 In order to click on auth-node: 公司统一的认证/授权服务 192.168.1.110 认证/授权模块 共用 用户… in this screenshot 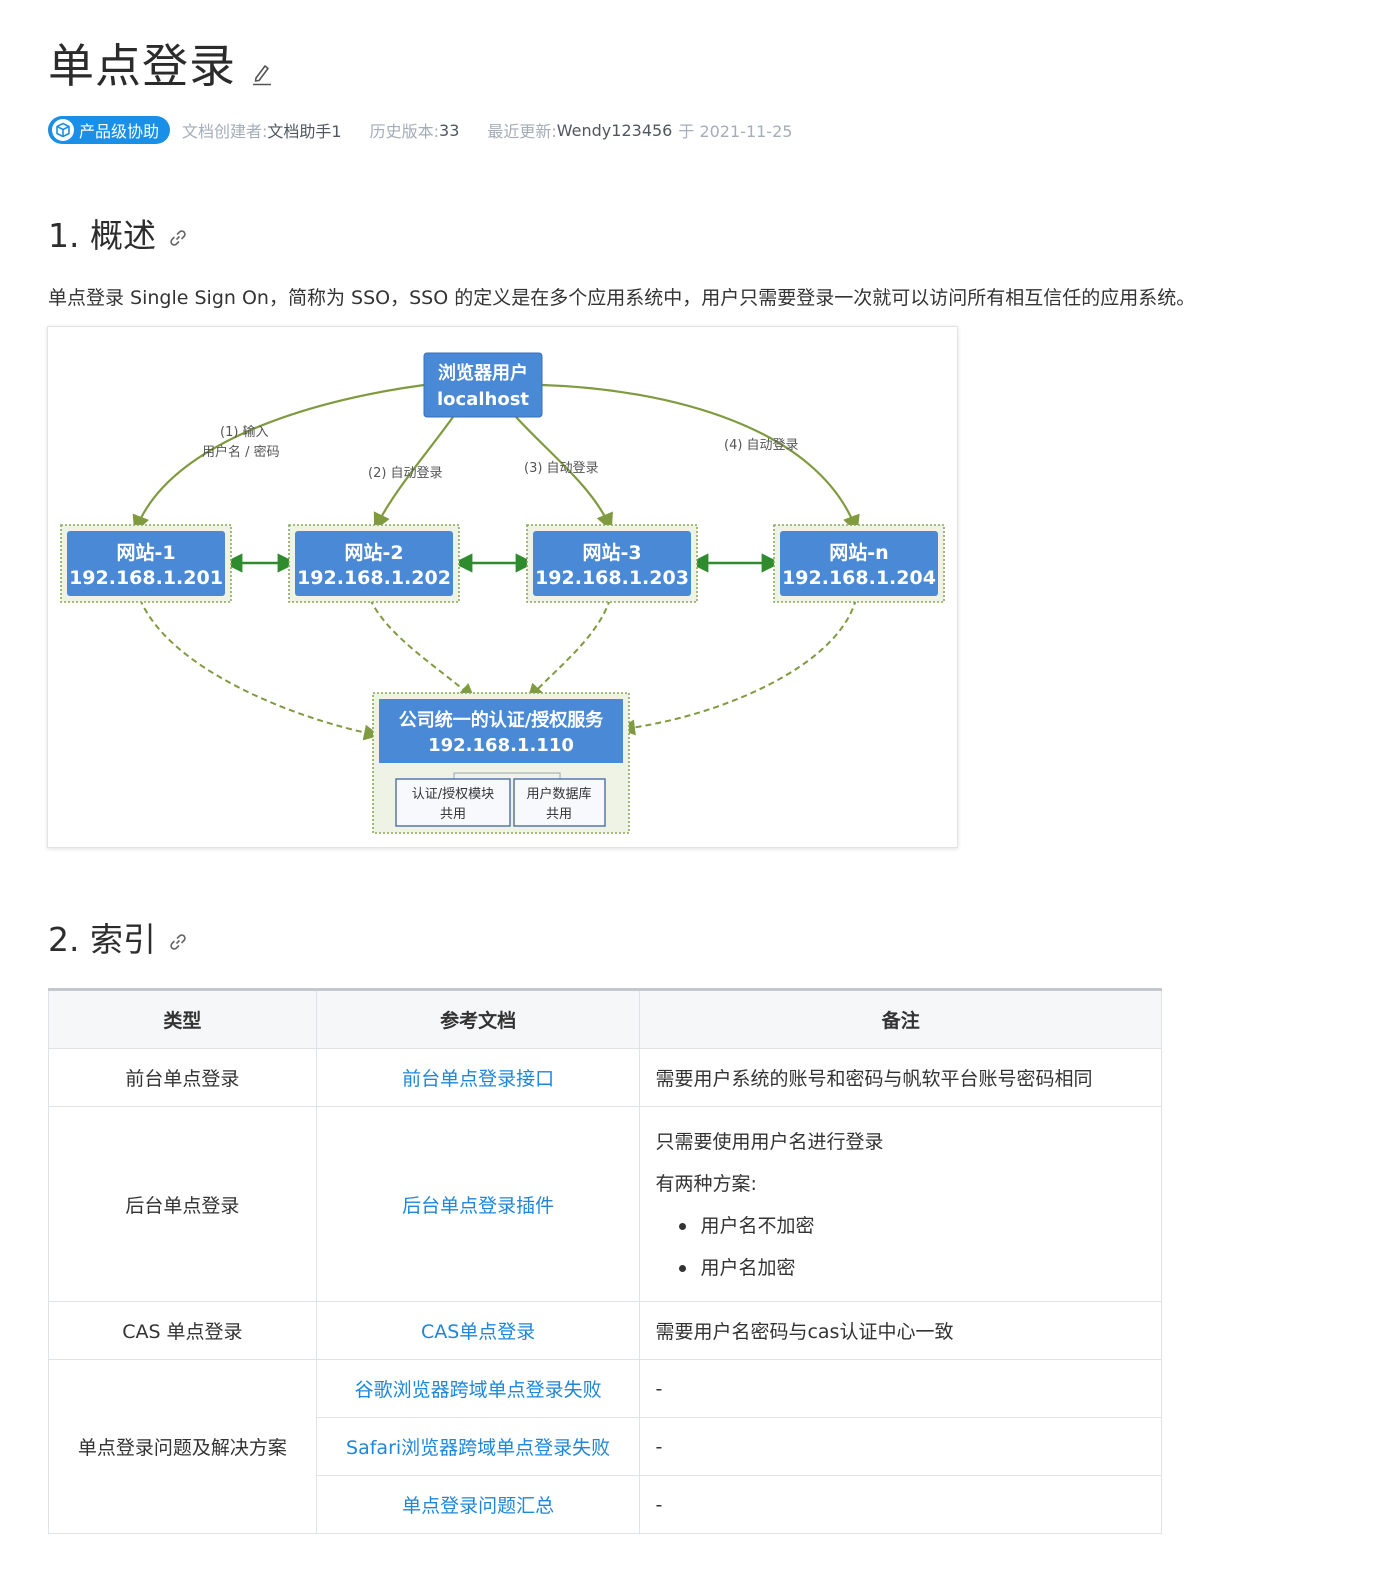, I will do `click(501, 763)`.